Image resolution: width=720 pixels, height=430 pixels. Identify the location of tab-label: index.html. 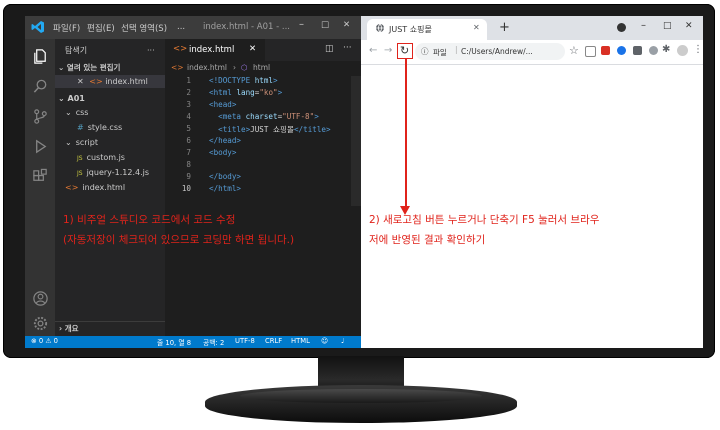
(212, 50).